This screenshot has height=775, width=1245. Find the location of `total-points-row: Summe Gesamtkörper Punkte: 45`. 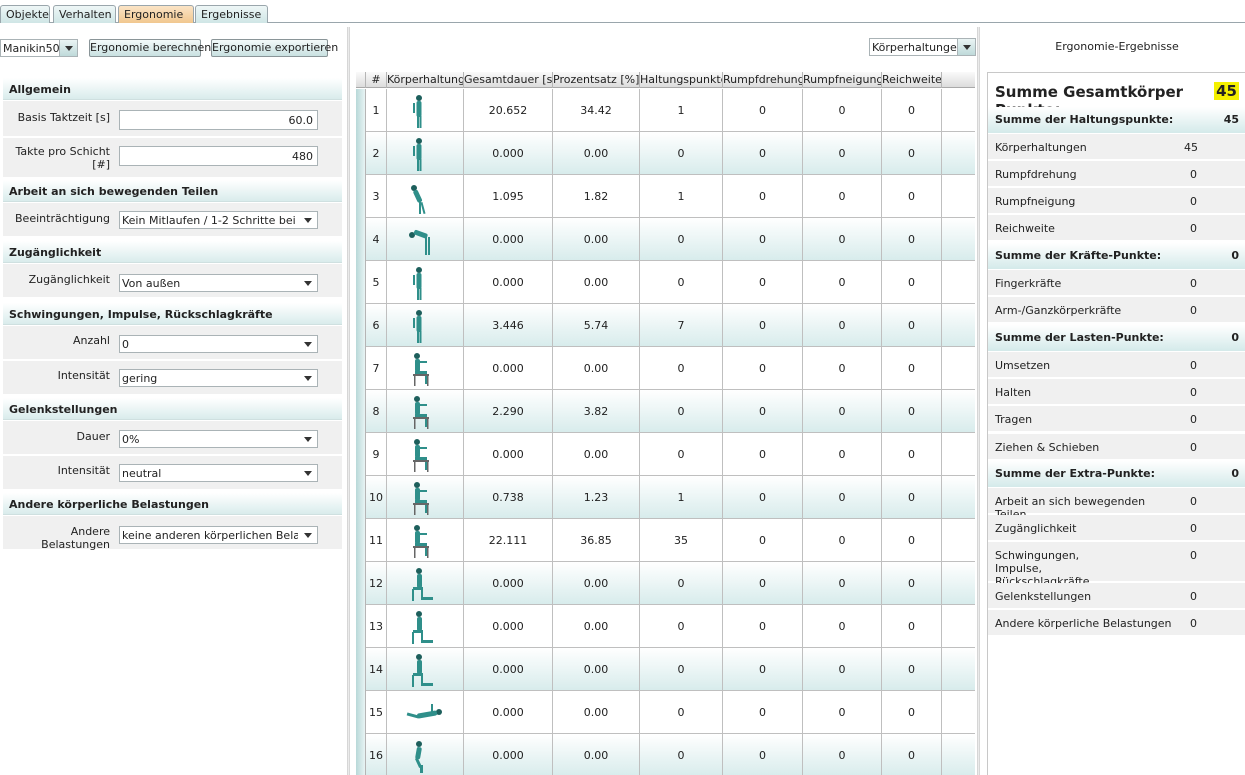

total-points-row: Summe Gesamtkörper Punkte: 45 is located at coordinates (1116, 99).